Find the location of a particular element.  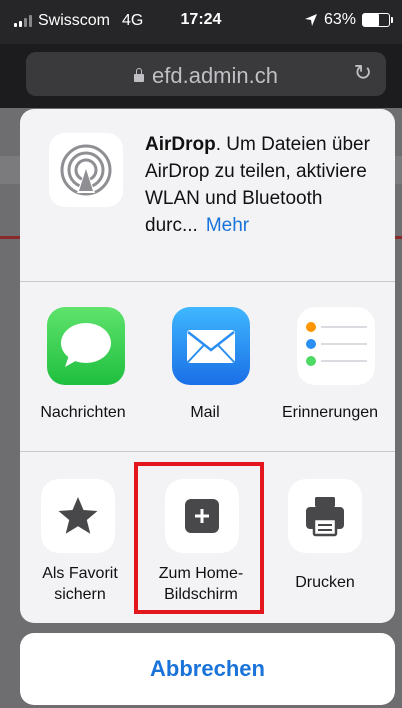

share-app-label: Mail is located at coordinates (205, 412).